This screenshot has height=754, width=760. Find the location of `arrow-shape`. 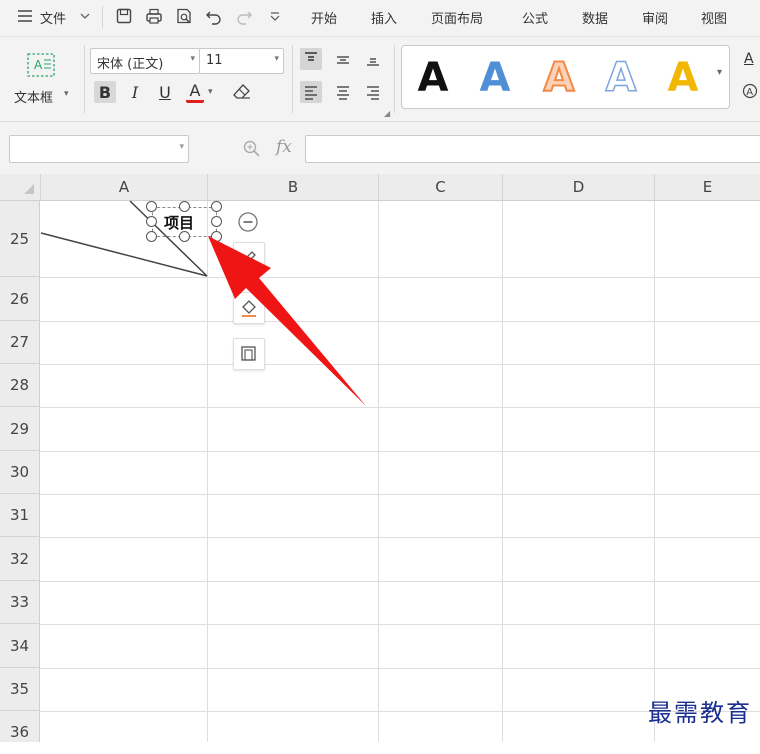

arrow-shape is located at coordinates (287, 321).